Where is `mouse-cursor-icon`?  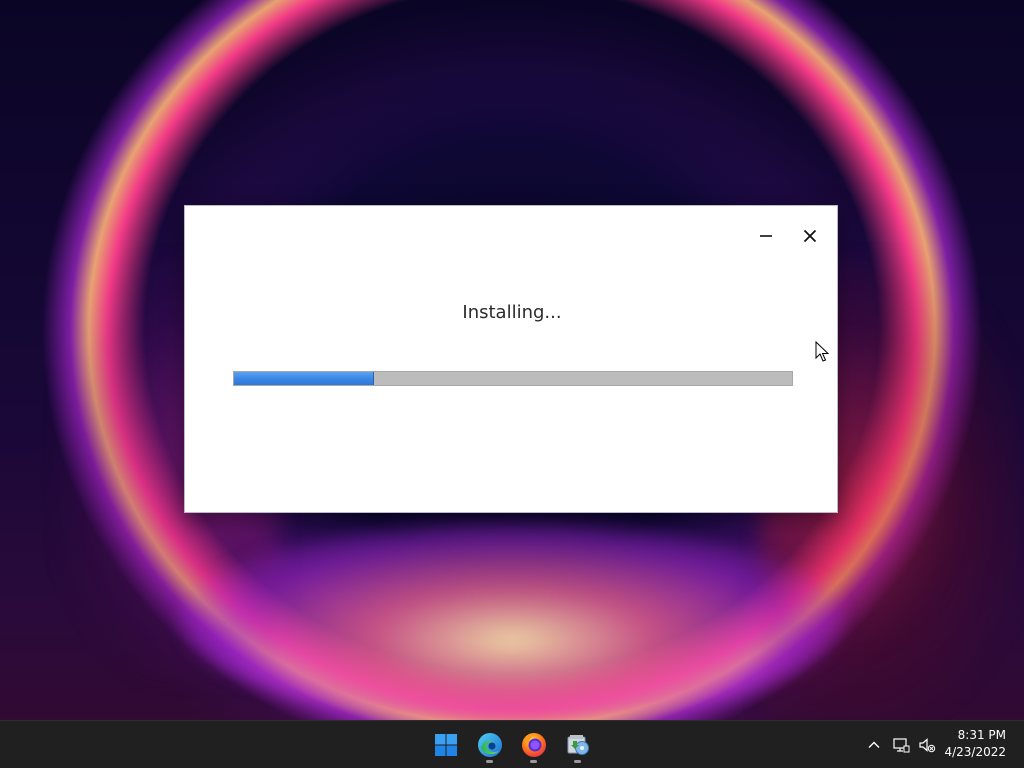
mouse-cursor-icon is located at coordinates (822, 351).